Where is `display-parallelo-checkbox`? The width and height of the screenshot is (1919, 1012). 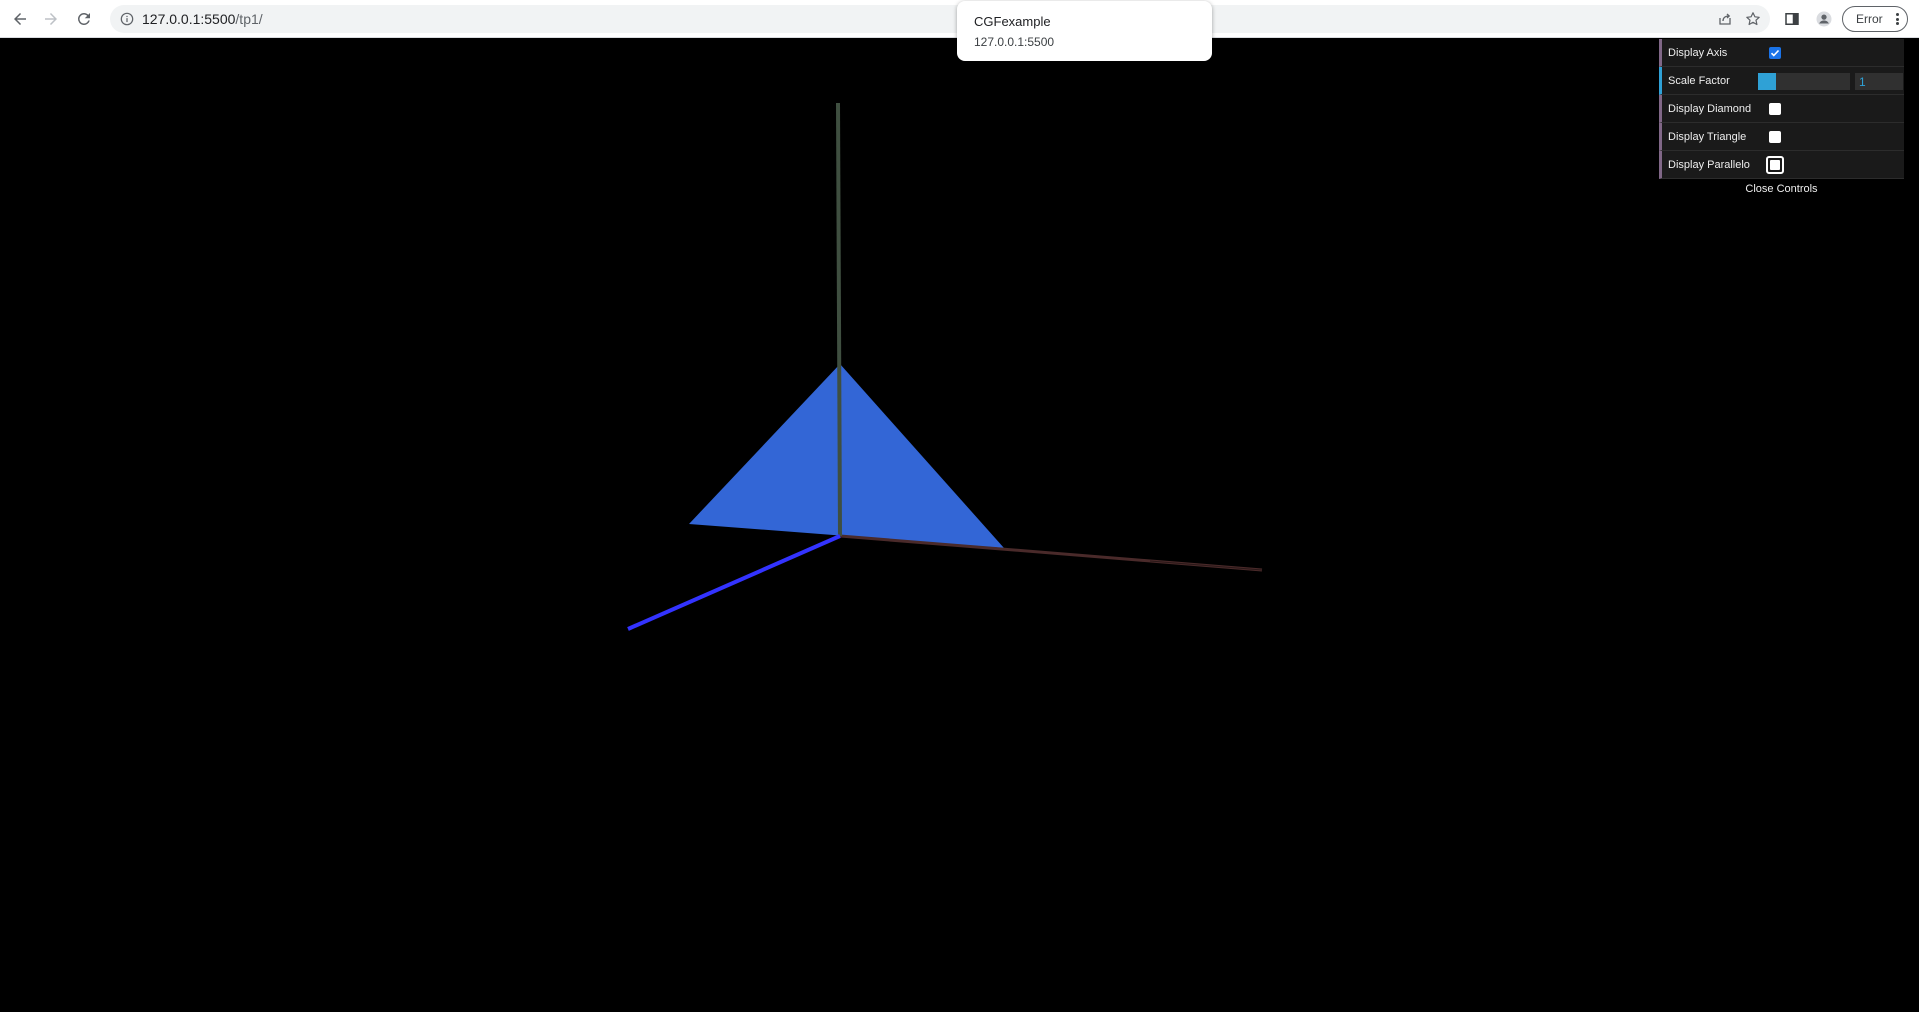 display-parallelo-checkbox is located at coordinates (1775, 165).